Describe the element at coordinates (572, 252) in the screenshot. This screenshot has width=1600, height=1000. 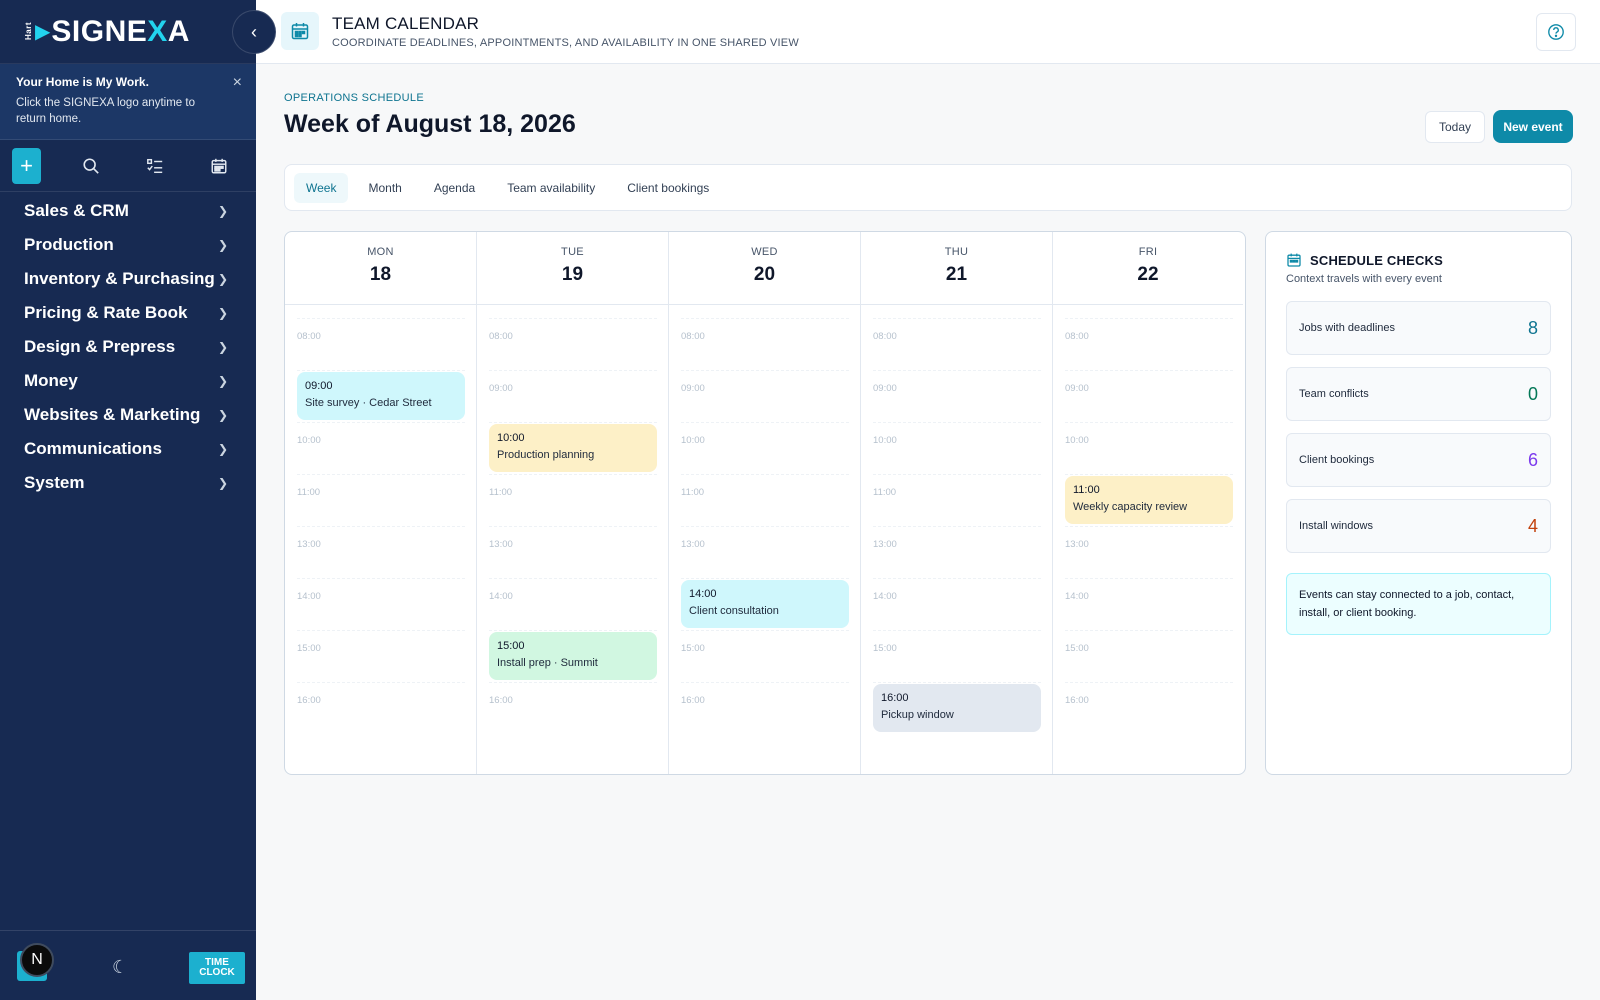
I see `day-name: TUE` at that location.